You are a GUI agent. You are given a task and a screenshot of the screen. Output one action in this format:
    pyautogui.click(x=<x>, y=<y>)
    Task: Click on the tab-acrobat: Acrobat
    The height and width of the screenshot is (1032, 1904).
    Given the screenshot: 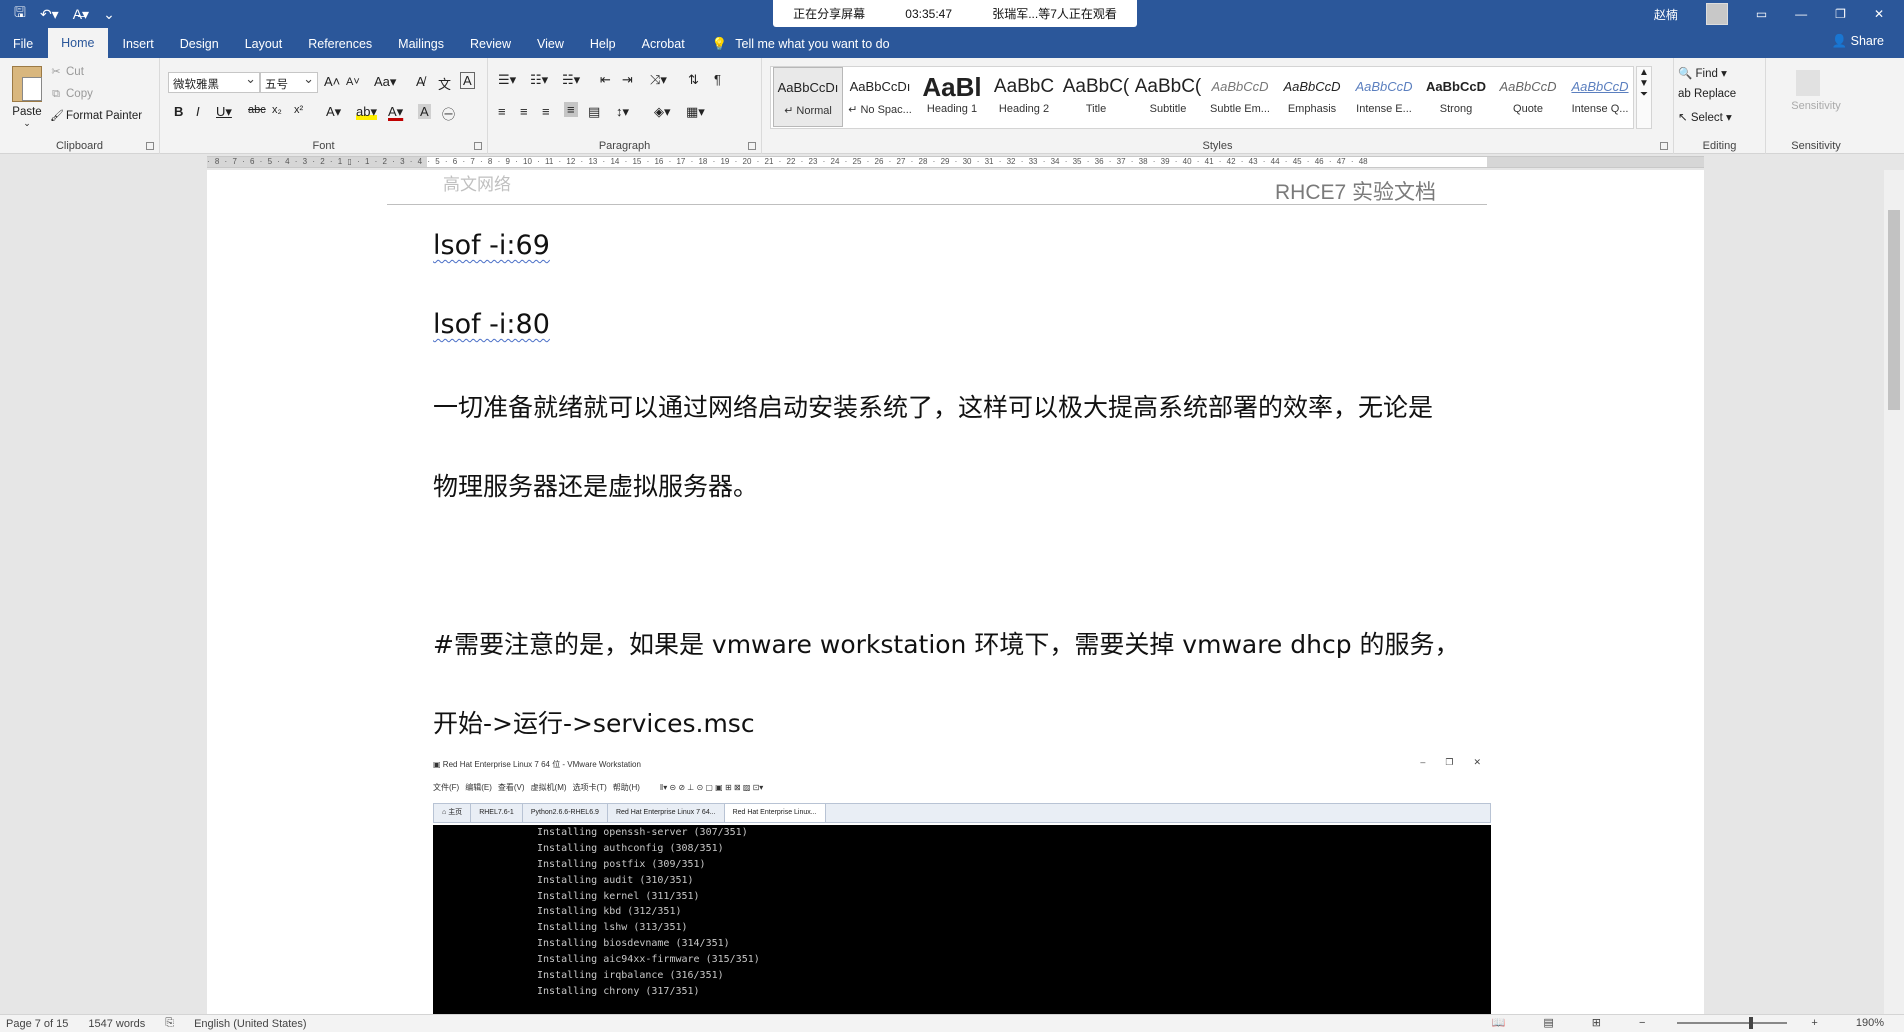 What is the action you would take?
    pyautogui.click(x=663, y=44)
    